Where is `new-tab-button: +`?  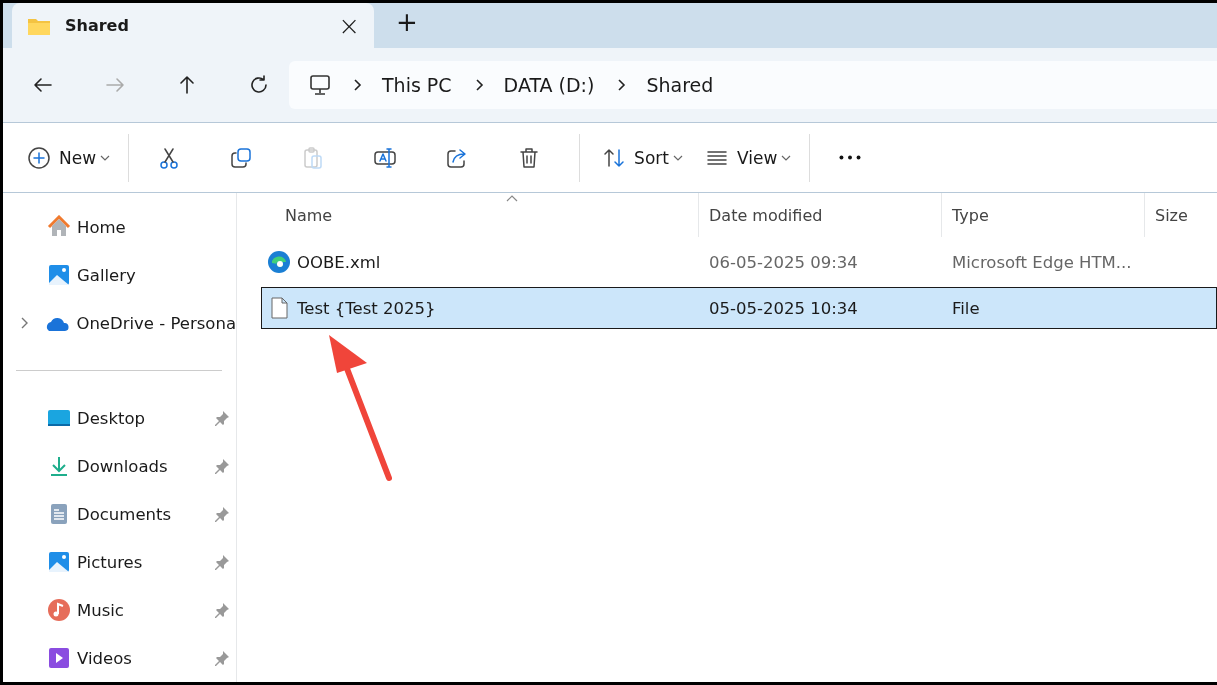 new-tab-button: + is located at coordinates (407, 21).